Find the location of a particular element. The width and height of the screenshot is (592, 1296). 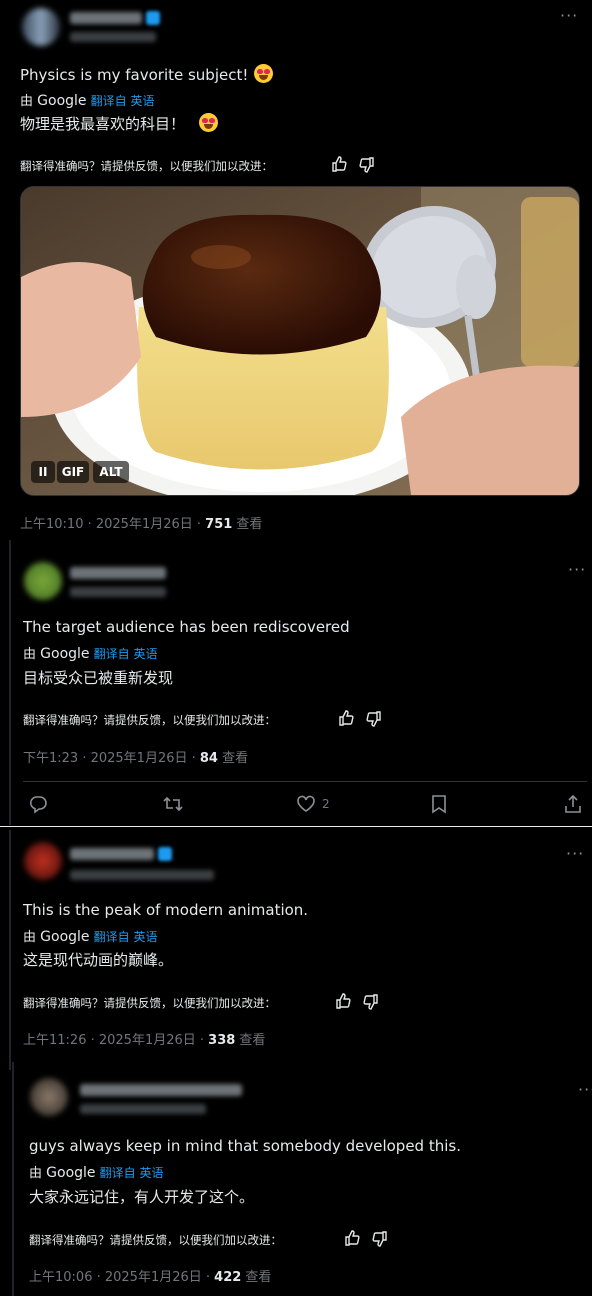

timestamp: 上午10:10 · 2025年1月26日 · is located at coordinates (112, 524).